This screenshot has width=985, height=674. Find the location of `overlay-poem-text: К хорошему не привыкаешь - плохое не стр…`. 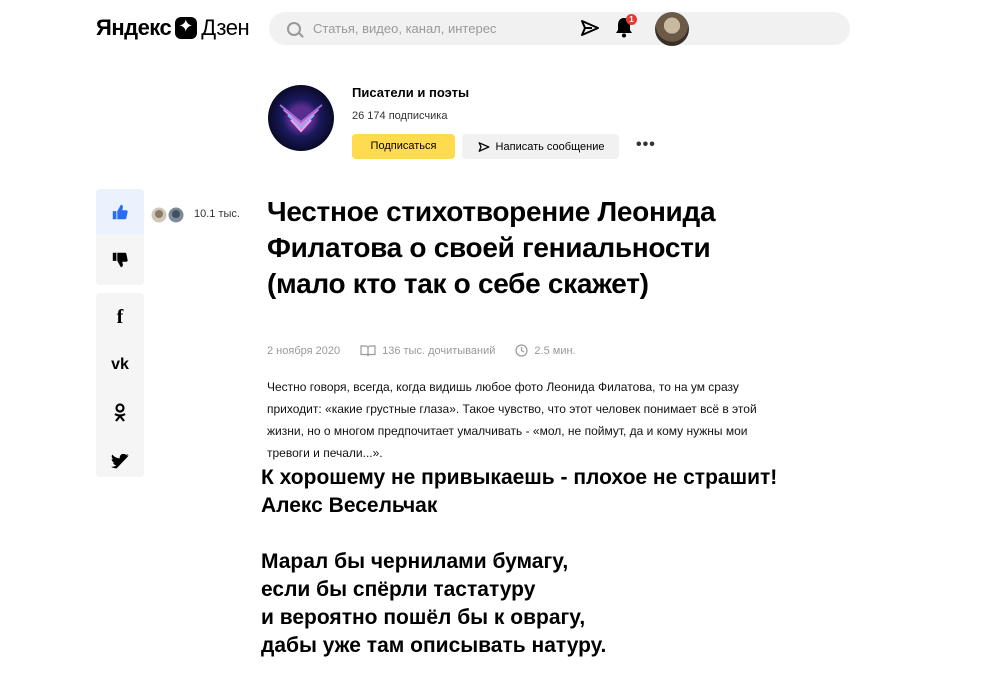

overlay-poem-text: К хорошему не привыкаешь - плохое не стр… is located at coordinates (519, 561).